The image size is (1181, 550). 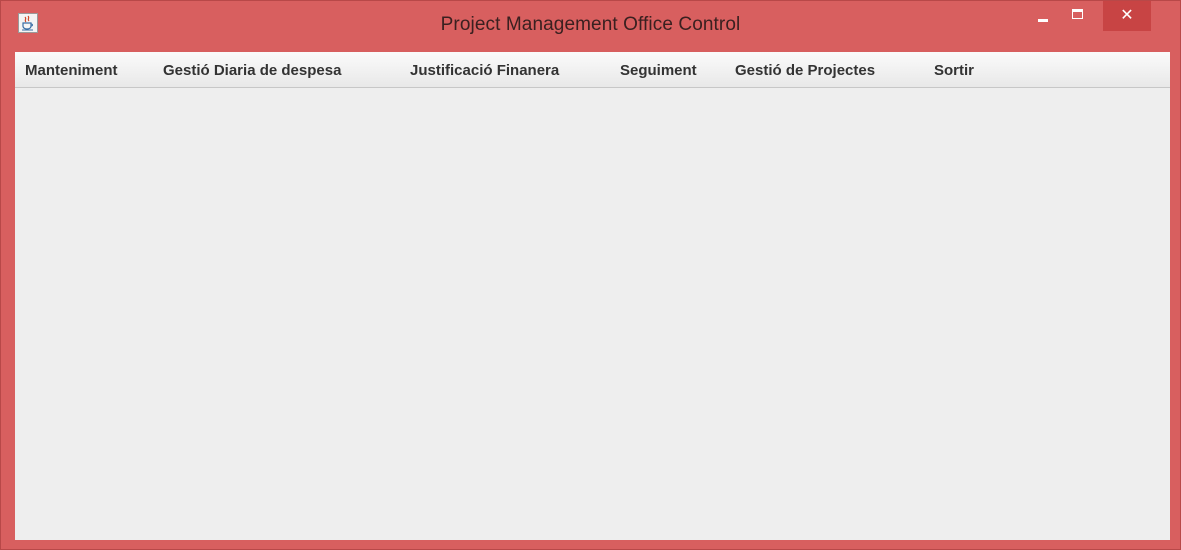 What do you see at coordinates (954, 70) in the screenshot?
I see `menu-sortir: Sortir` at bounding box center [954, 70].